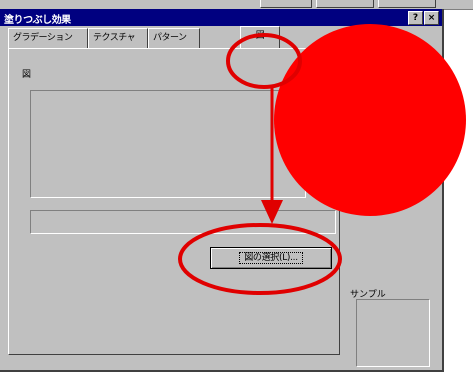 This screenshot has width=473, height=378. What do you see at coordinates (260, 259) in the screenshot?
I see `button-highlight-ellipse` at bounding box center [260, 259].